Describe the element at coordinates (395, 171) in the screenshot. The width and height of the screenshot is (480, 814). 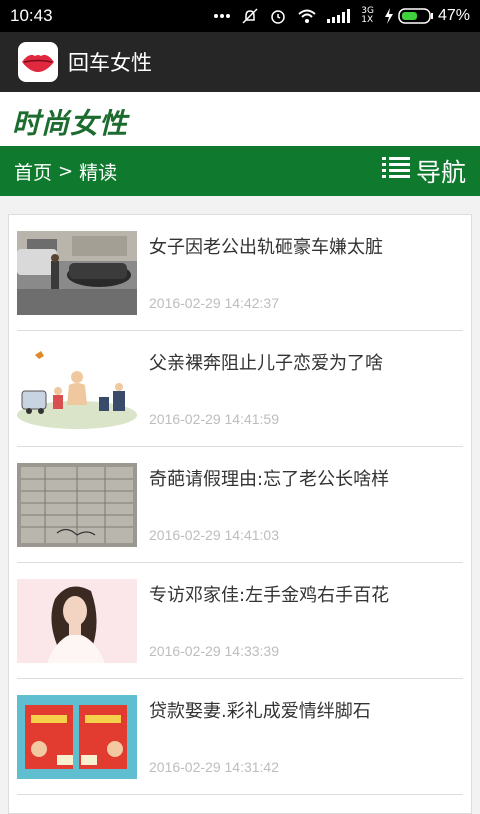
I see `list-icon` at that location.